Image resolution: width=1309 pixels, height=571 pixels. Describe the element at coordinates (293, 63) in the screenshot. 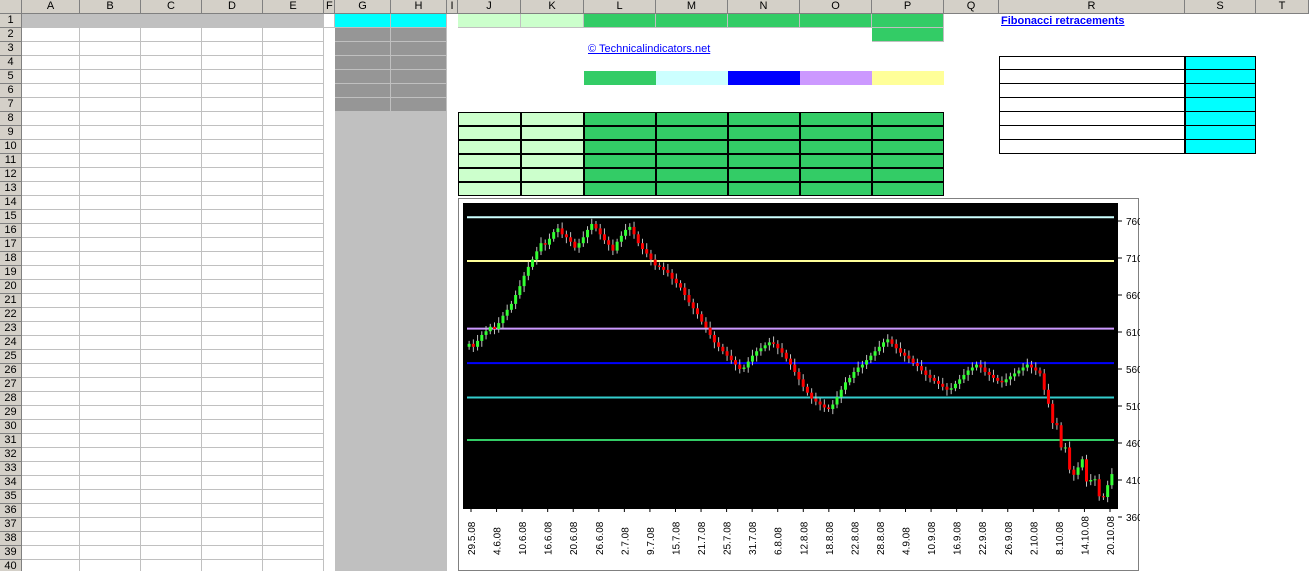

I see `cell-e4` at that location.